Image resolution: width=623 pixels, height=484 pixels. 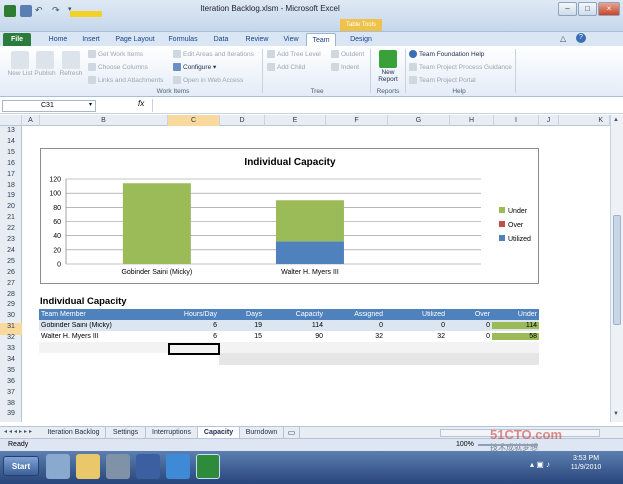 I want to click on indent-button: Indent, so click(x=345, y=67).